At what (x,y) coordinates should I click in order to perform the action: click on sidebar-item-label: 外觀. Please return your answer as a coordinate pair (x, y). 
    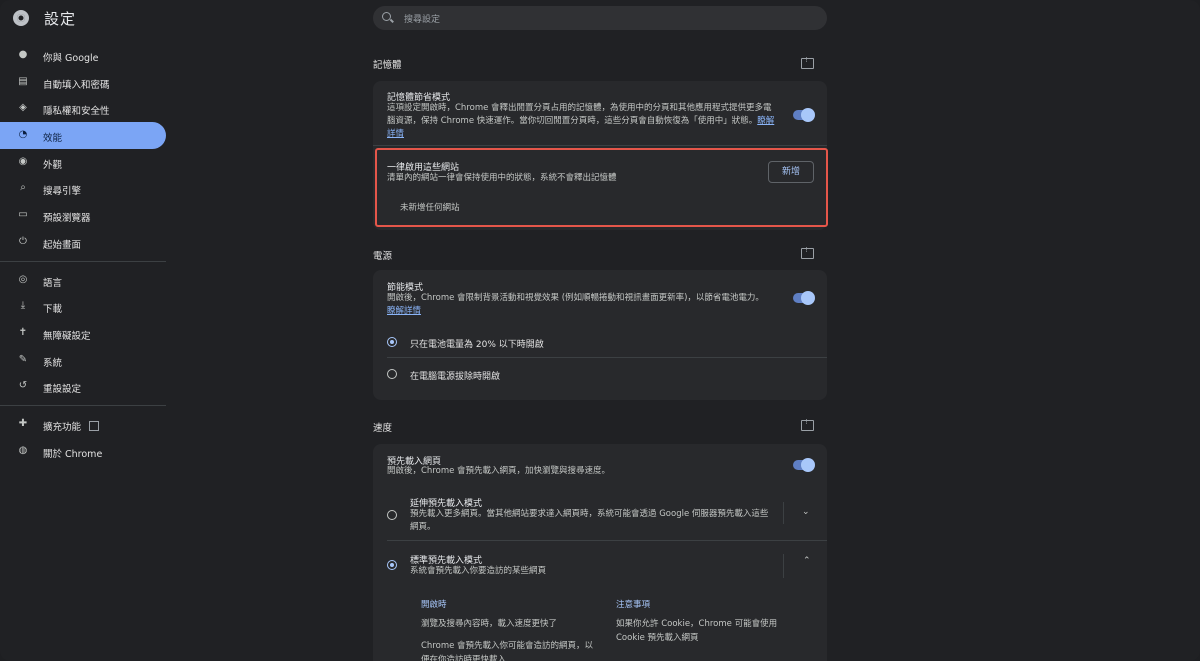
    Looking at the image, I should click on (53, 165).